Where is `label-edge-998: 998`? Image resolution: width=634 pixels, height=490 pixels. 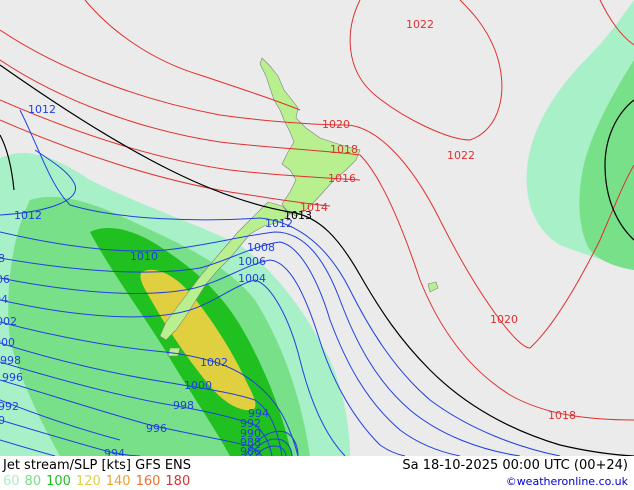
label-edge-998: 998 is located at coordinates (10, 360).